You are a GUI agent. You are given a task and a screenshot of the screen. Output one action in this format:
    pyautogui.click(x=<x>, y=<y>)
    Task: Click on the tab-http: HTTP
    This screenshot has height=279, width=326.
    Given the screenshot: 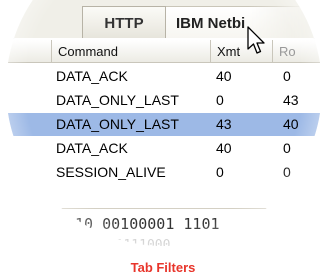 What is the action you would take?
    pyautogui.click(x=124, y=22)
    